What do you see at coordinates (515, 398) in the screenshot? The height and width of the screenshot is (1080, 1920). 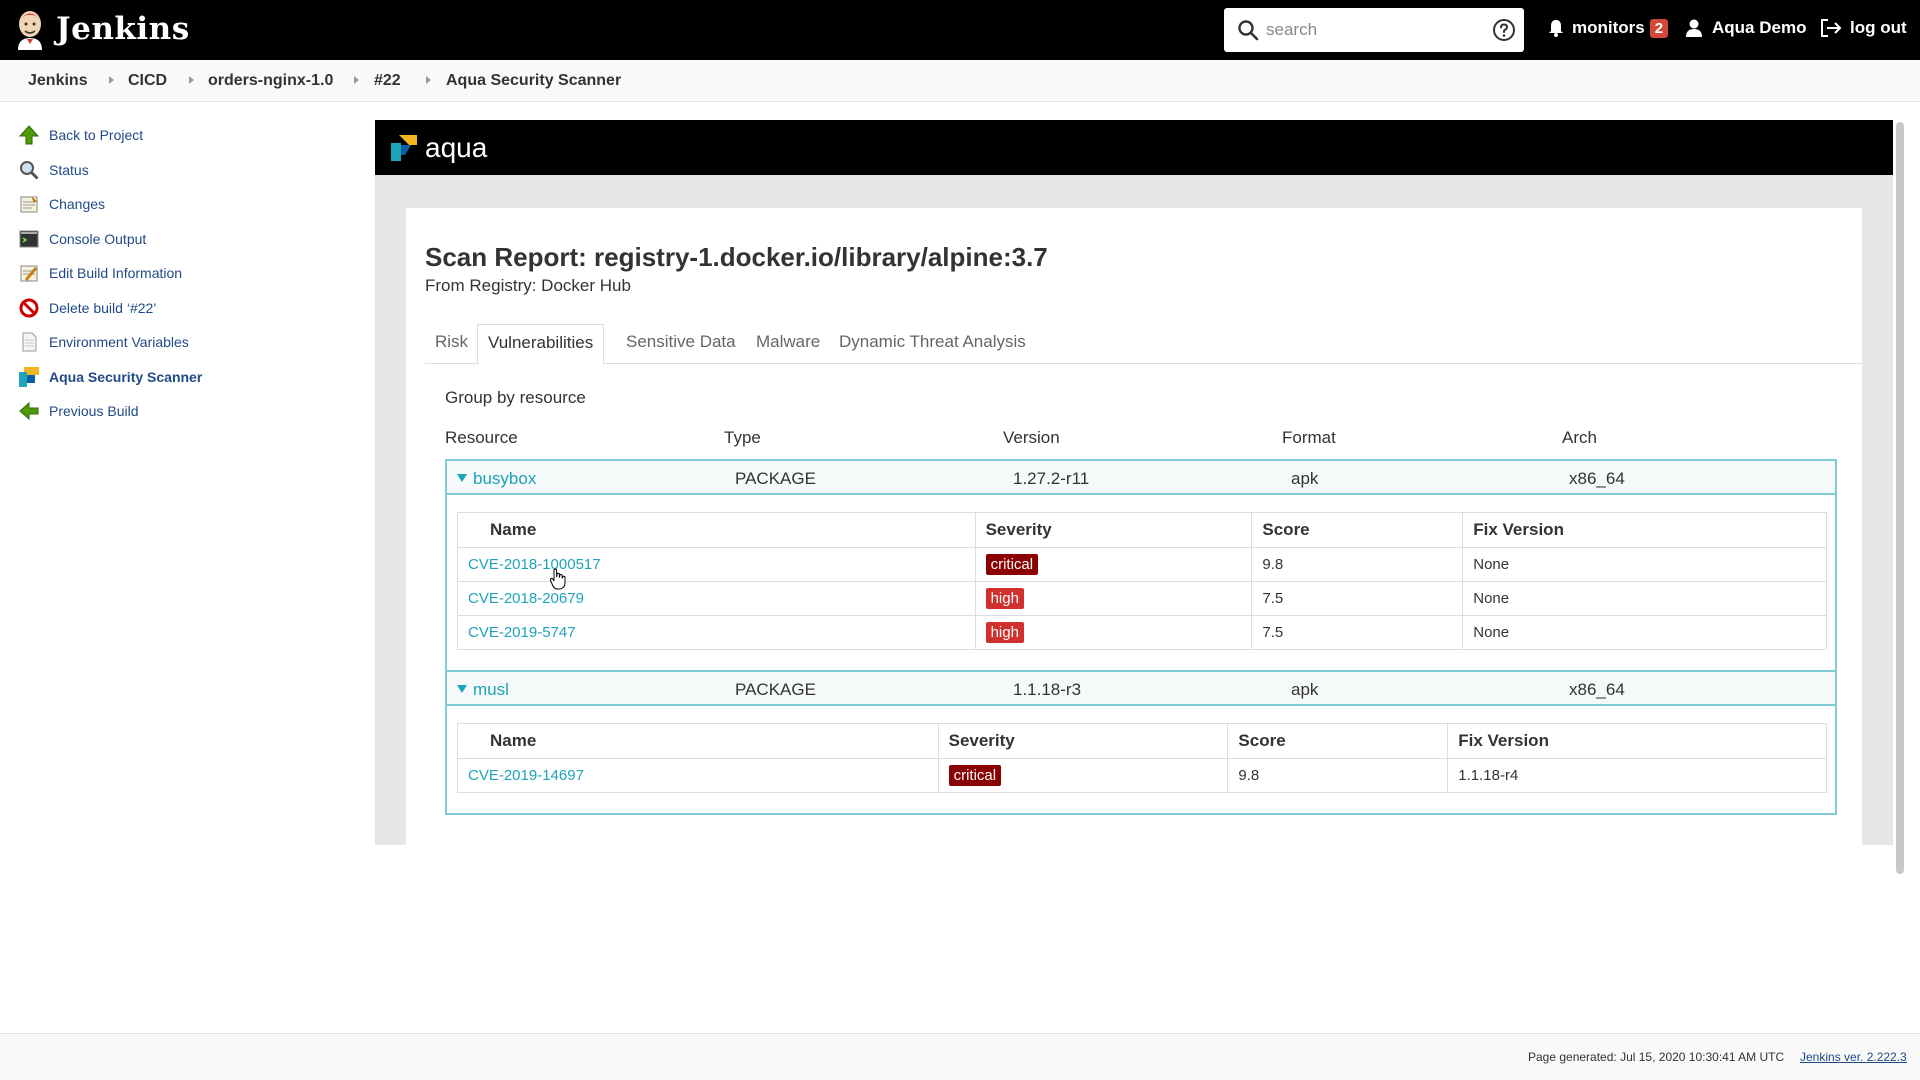 I see `group-by-resource-label: Group by resource` at bounding box center [515, 398].